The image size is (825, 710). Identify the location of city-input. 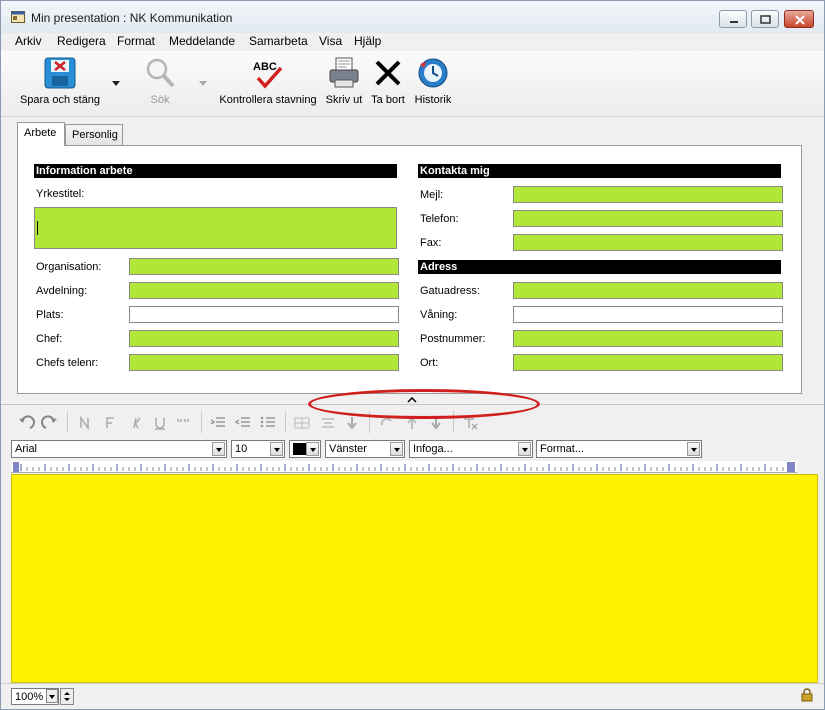
(648, 362).